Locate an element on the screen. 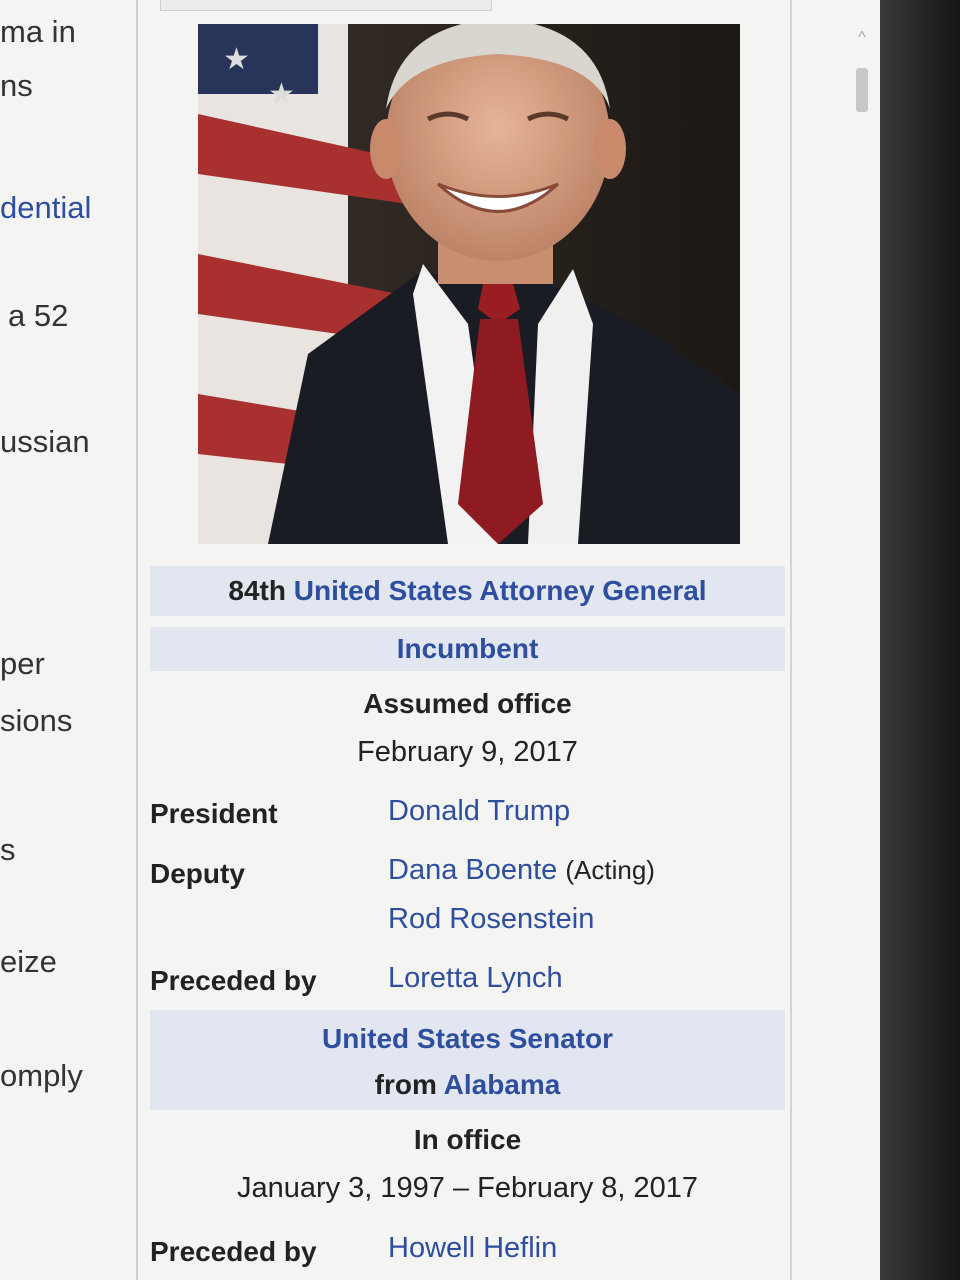 The width and height of the screenshot is (960, 1280). senate-header: United States Senator from Alabama is located at coordinates (467, 1060).